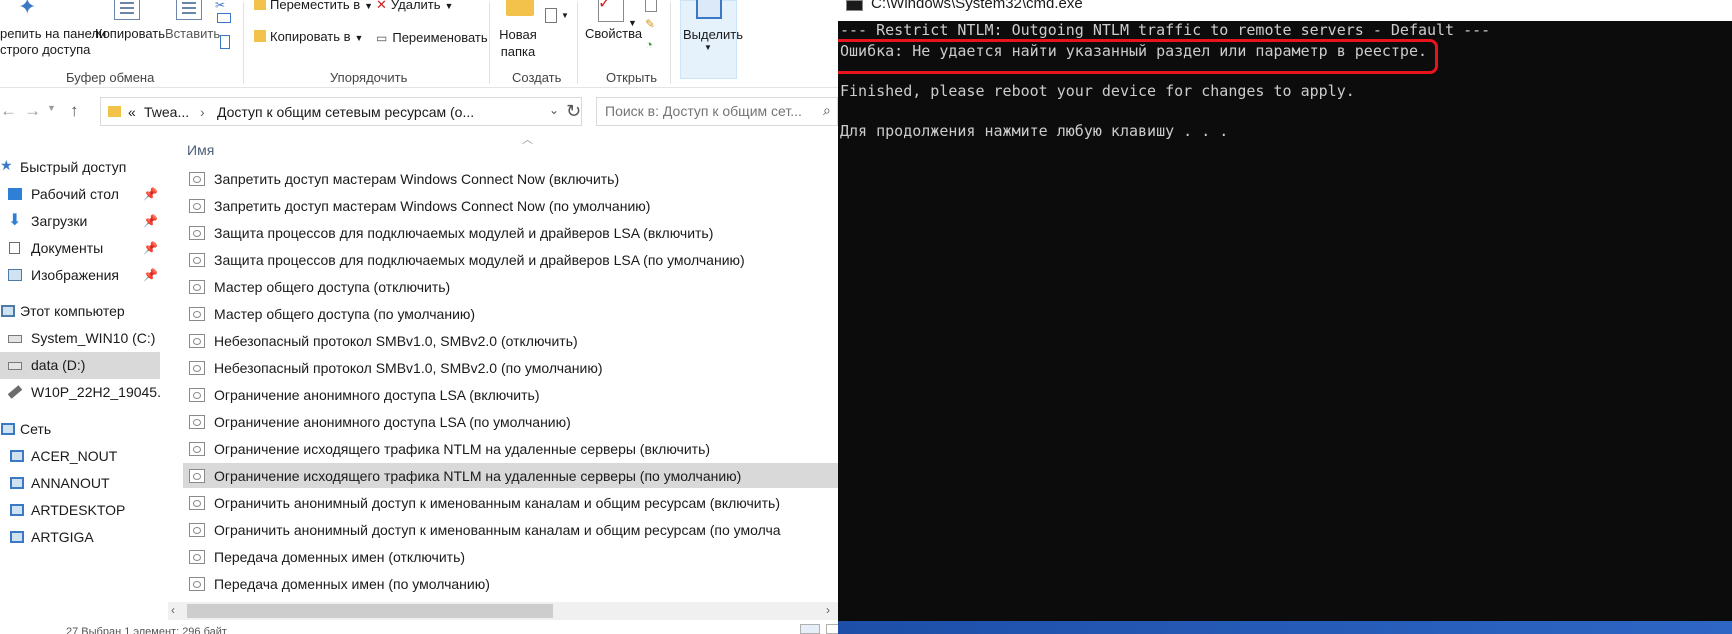  What do you see at coordinates (709, 9) in the screenshot?
I see `select-icon` at bounding box center [709, 9].